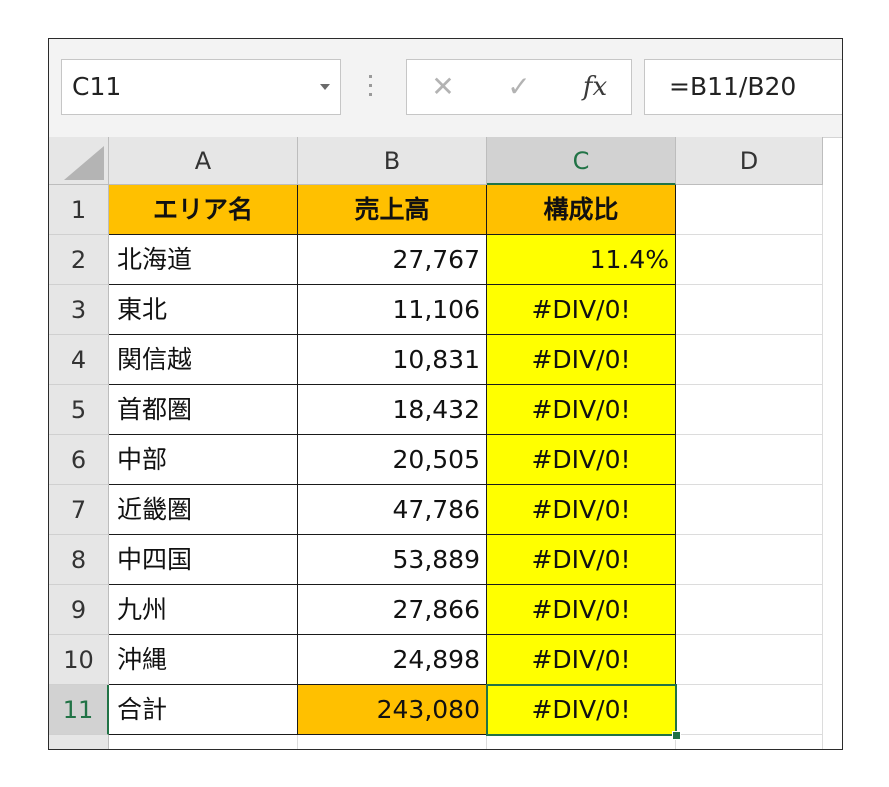 Image resolution: width=889 pixels, height=787 pixels. What do you see at coordinates (581, 460) in the screenshot?
I see `cell-c6: #DIV/0!` at bounding box center [581, 460].